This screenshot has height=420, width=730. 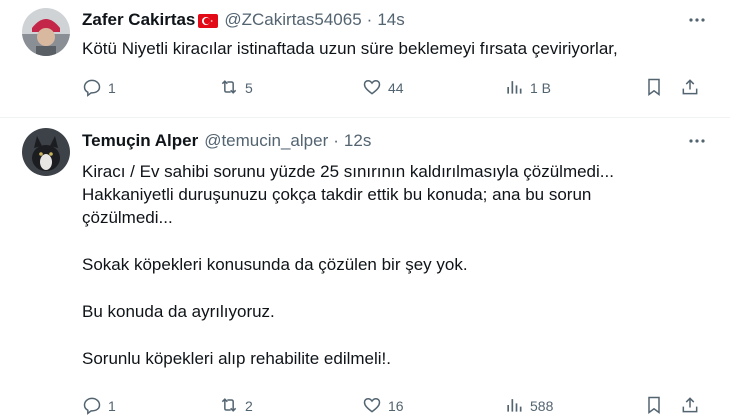 I want to click on views-button: 588, so click(x=528, y=406).